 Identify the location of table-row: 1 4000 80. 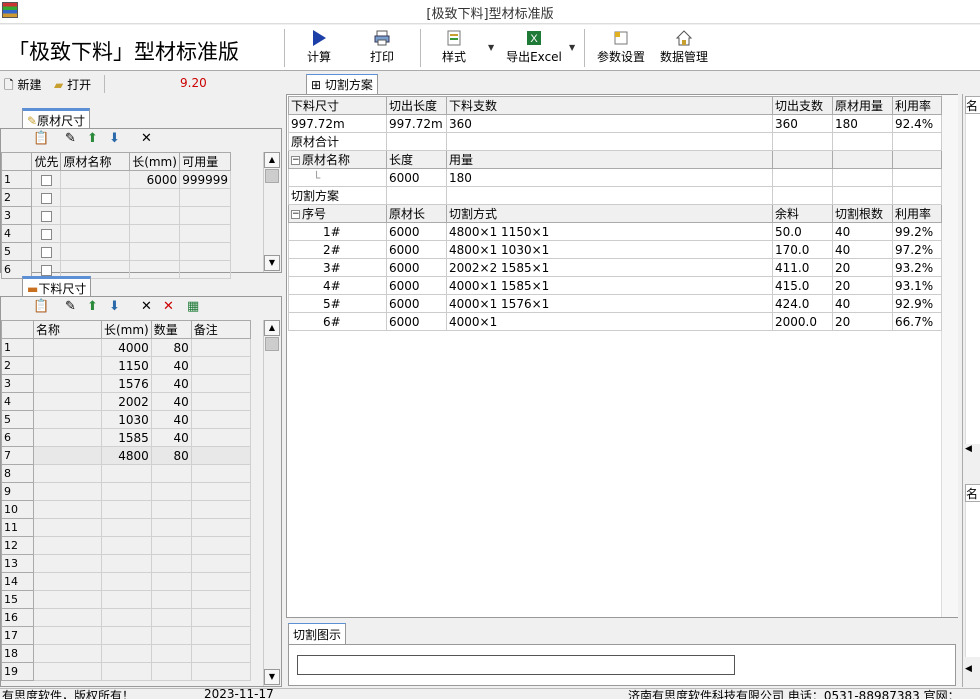
(126, 347).